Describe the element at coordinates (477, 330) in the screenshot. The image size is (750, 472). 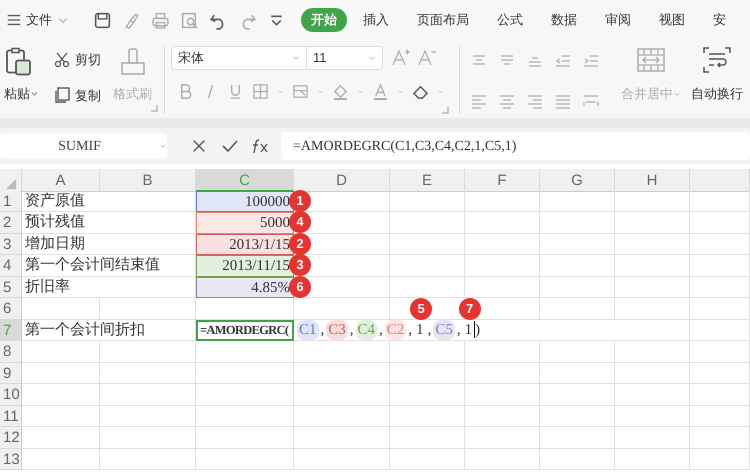
I see `formula-text: )` at that location.